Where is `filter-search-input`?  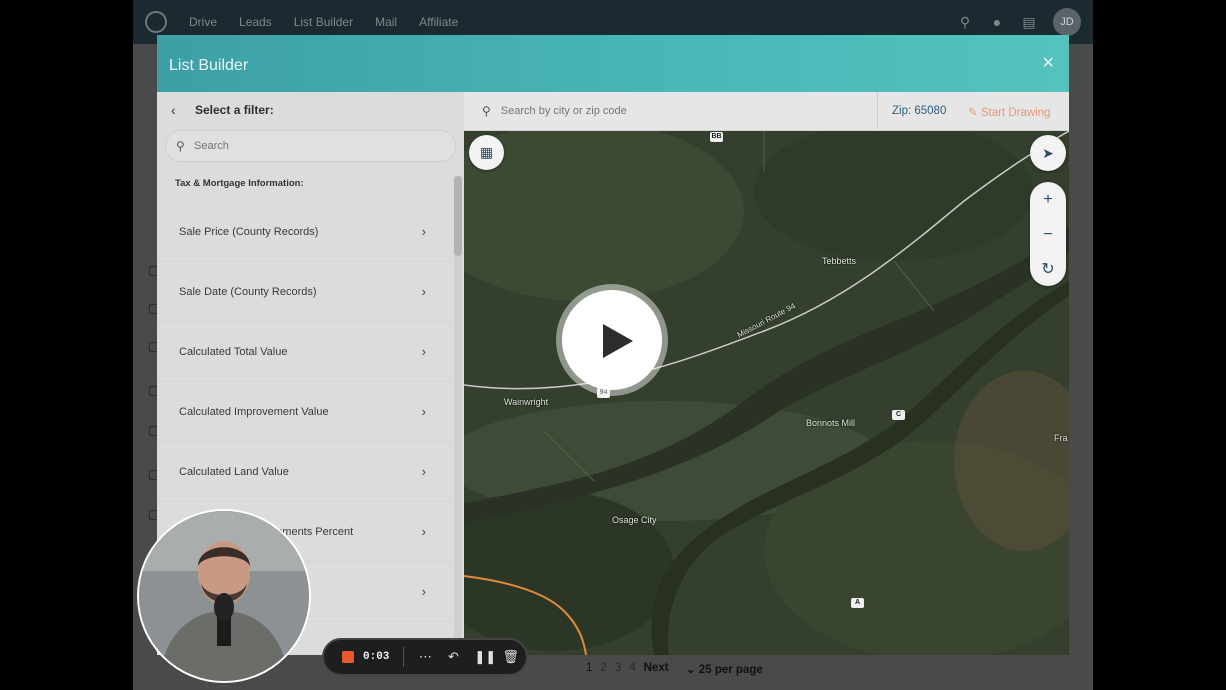 filter-search-input is located at coordinates (314, 146).